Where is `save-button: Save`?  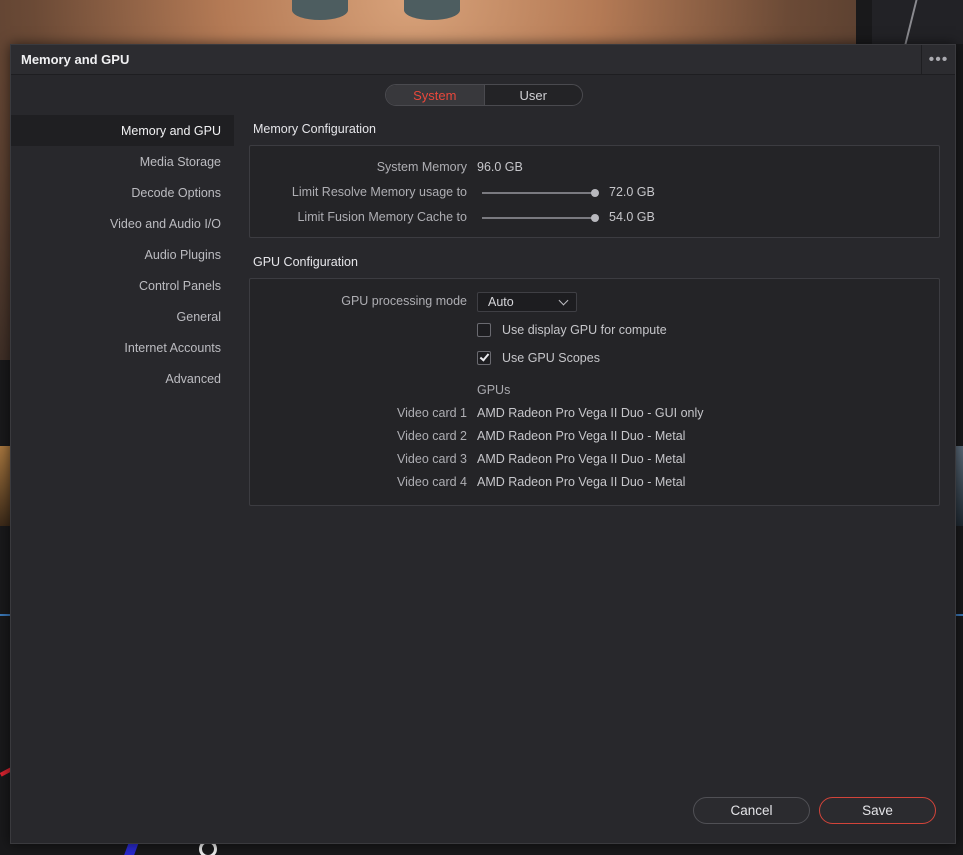 save-button: Save is located at coordinates (877, 810).